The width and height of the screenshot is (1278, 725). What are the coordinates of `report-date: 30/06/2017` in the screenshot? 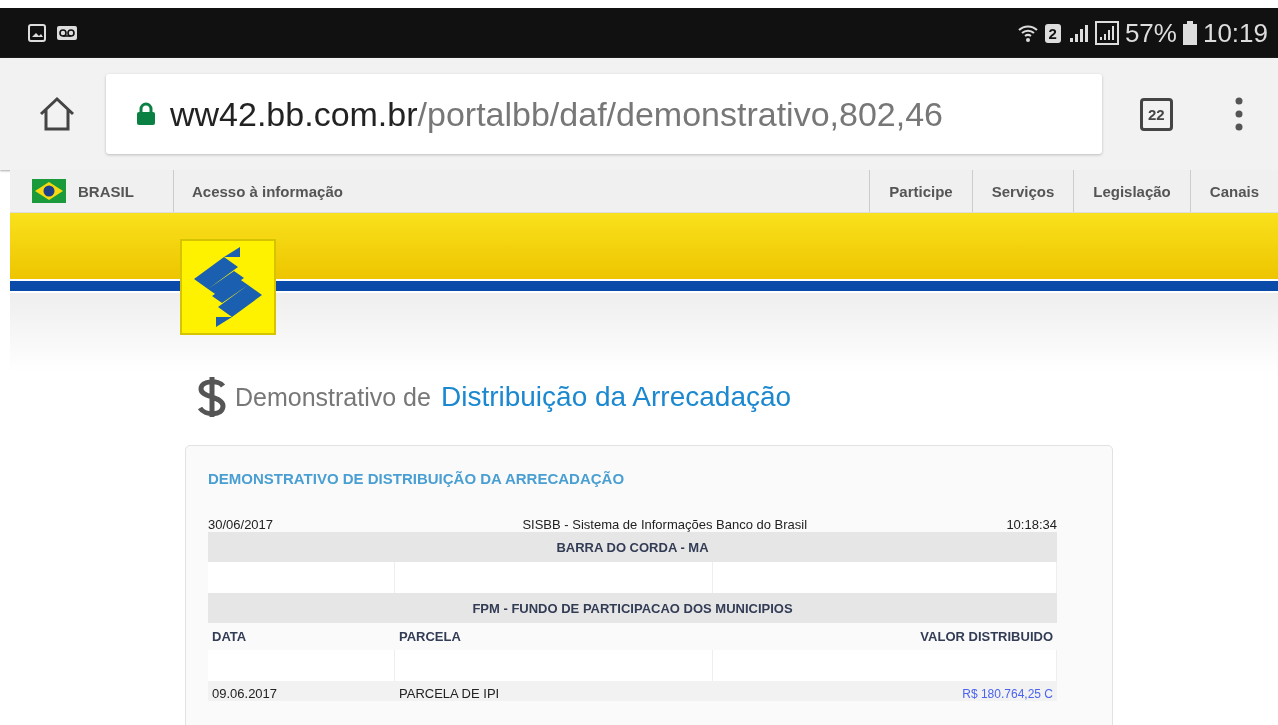 It's located at (241, 524).